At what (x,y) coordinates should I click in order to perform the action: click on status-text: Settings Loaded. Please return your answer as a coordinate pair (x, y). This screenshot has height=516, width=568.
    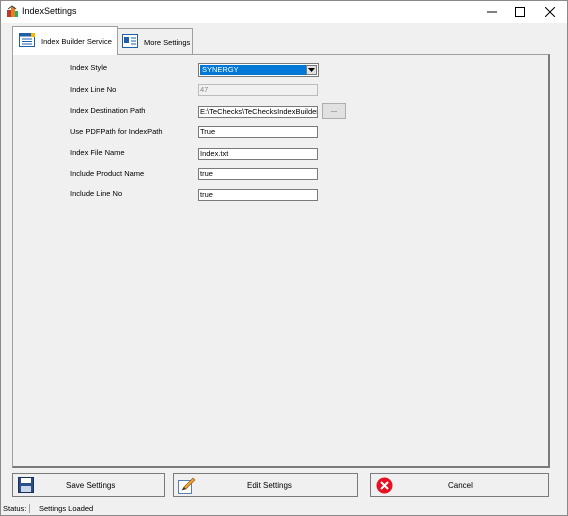
    Looking at the image, I should click on (66, 508).